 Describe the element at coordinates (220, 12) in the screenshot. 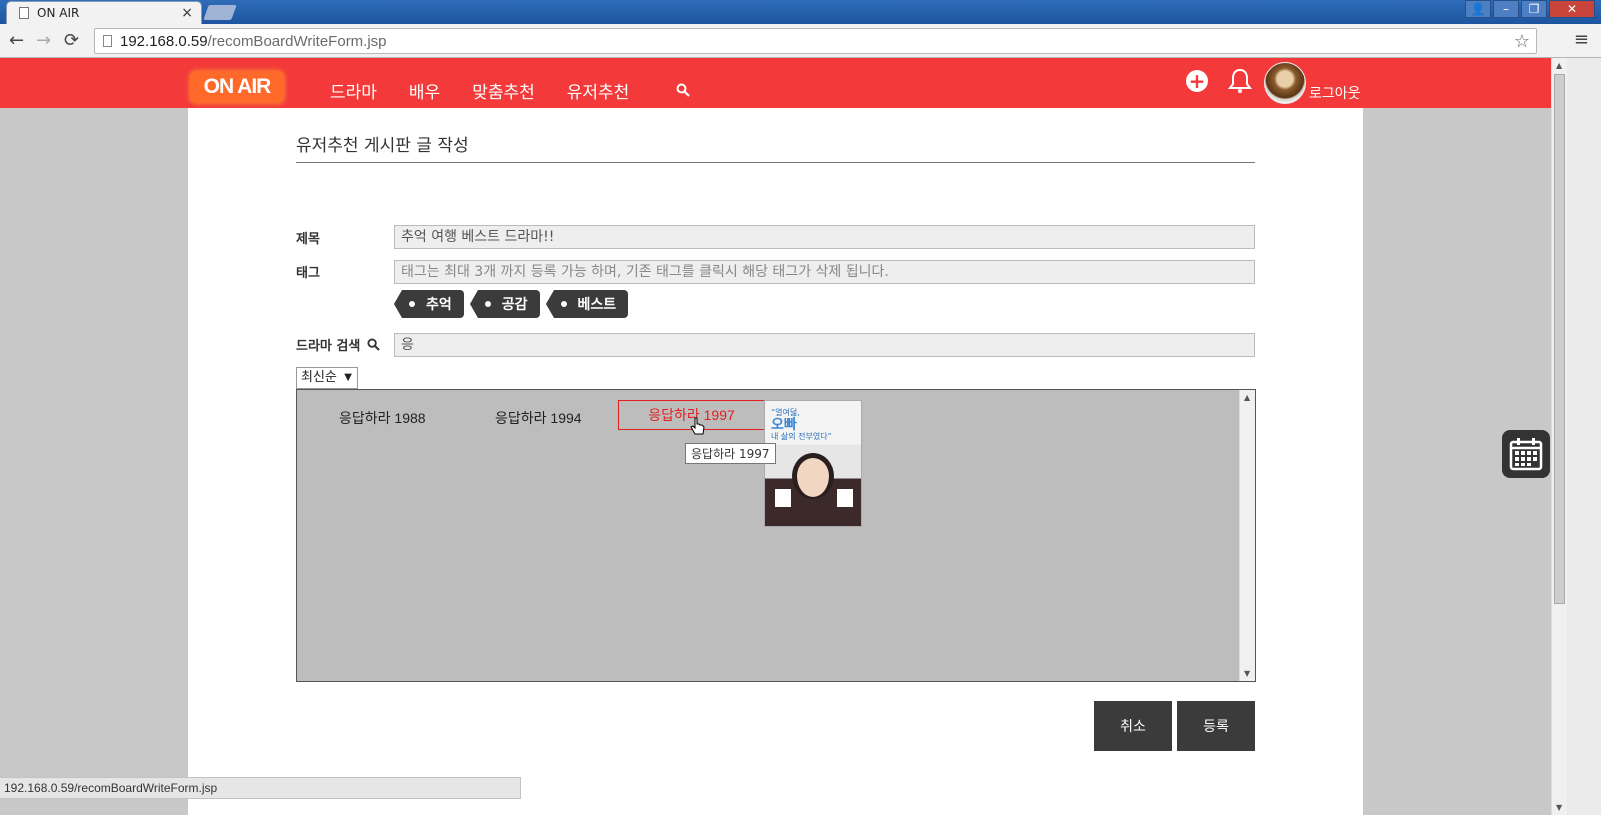

I see `new-tab-button` at that location.